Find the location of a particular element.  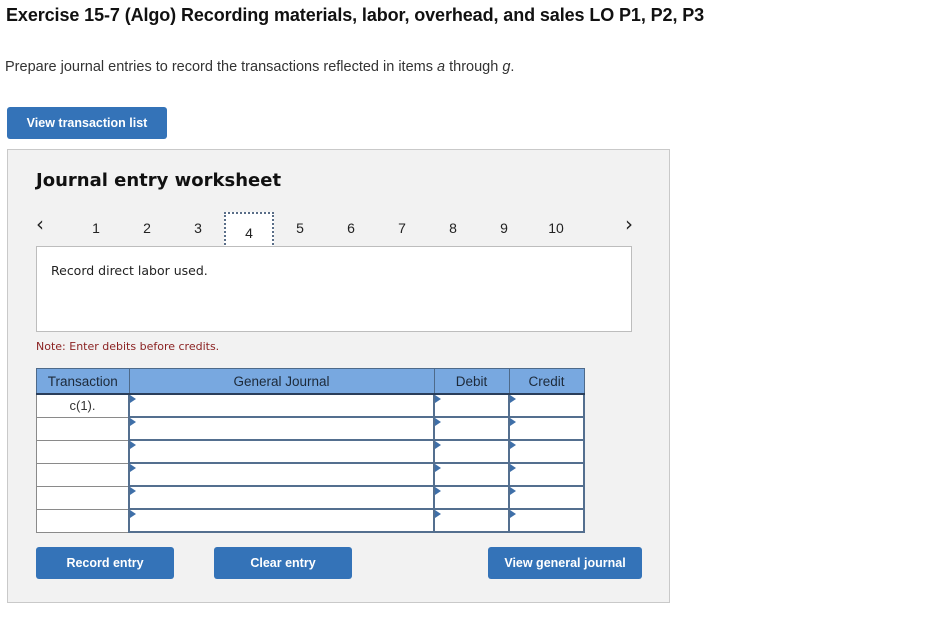

view-transaction-list-button: View transaction list is located at coordinates (87, 123).